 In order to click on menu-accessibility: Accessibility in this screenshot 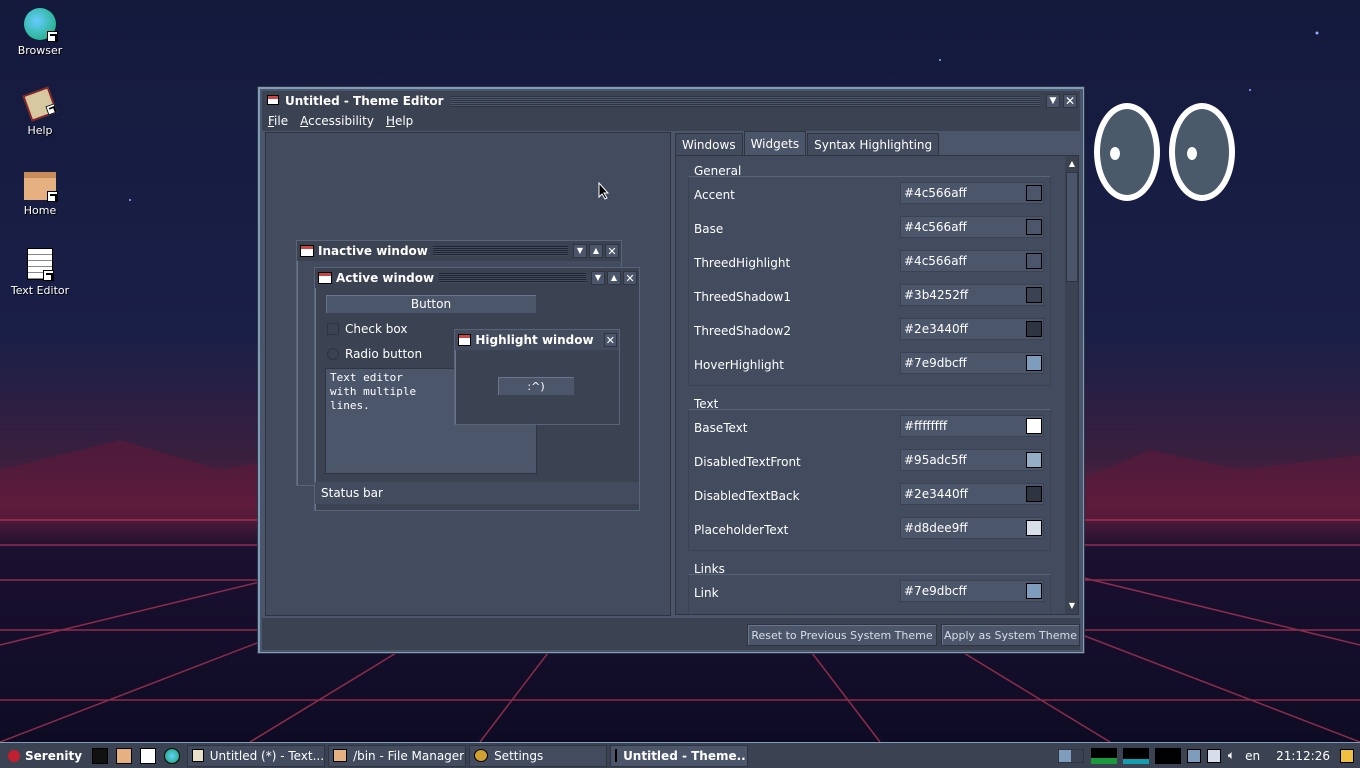, I will do `click(337, 121)`.